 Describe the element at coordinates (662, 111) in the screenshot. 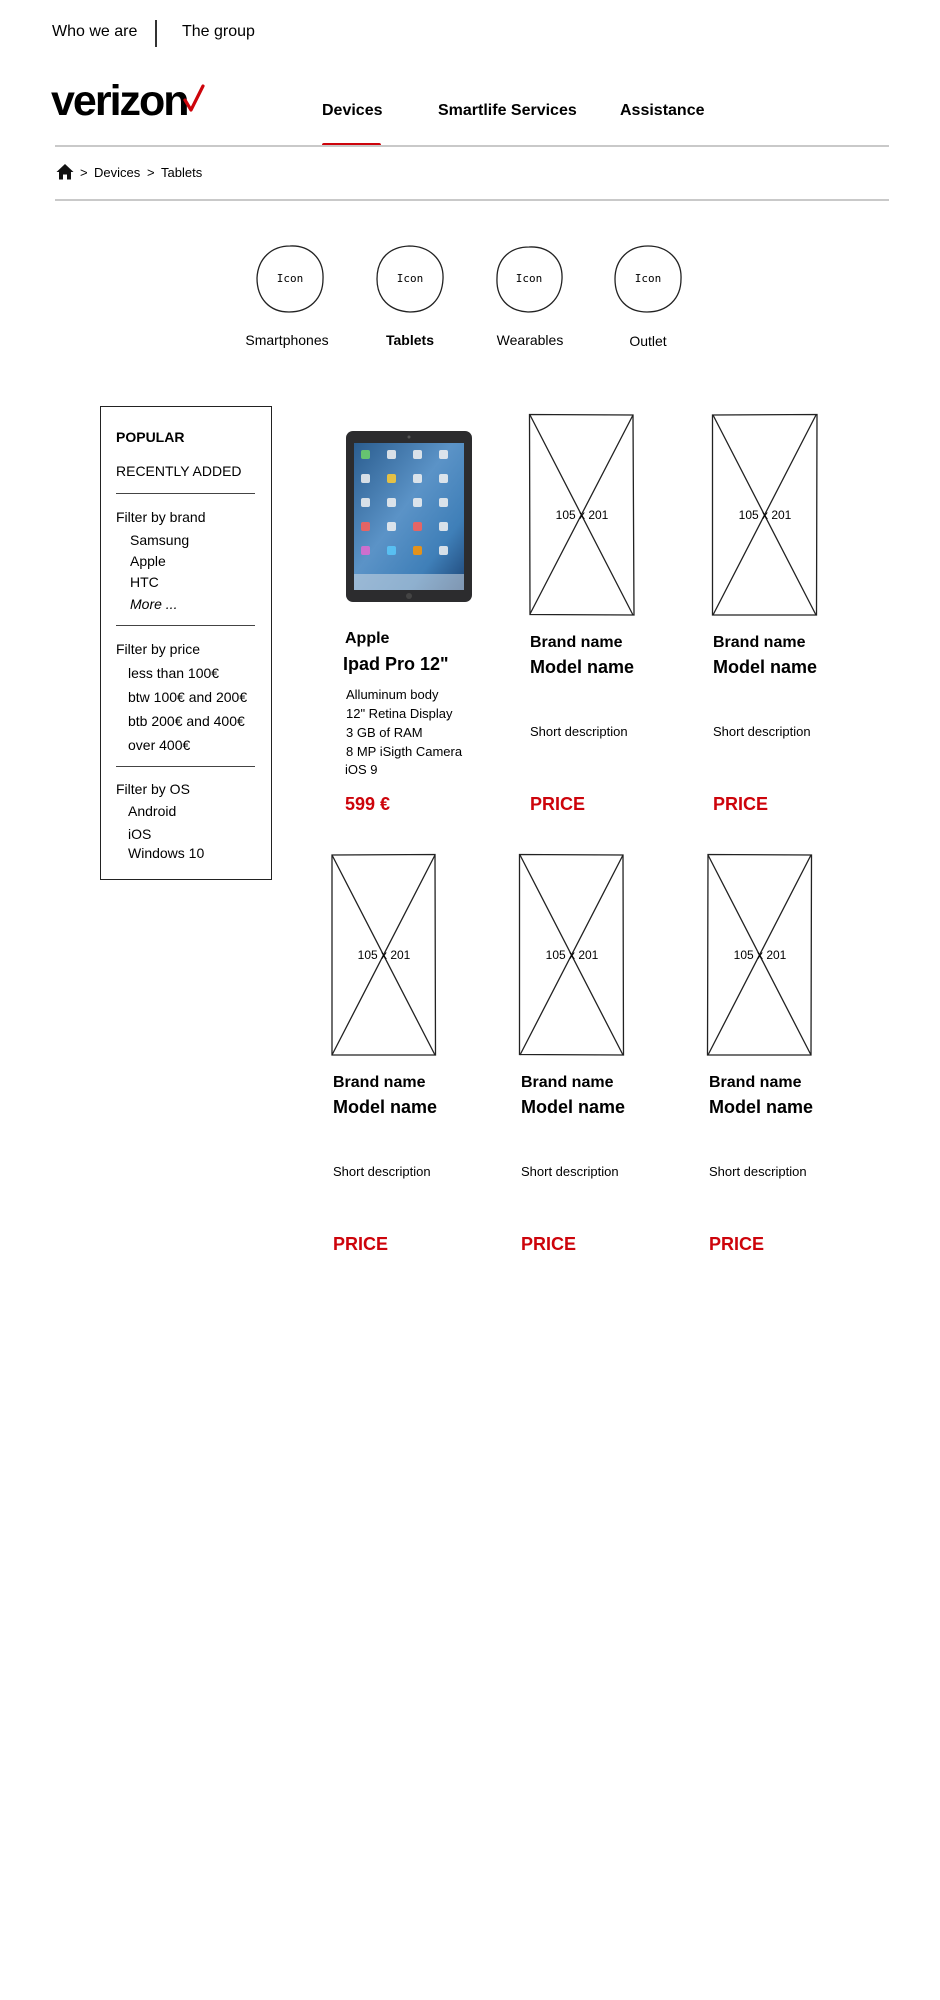

I see `nav-assistance: Assistance` at that location.